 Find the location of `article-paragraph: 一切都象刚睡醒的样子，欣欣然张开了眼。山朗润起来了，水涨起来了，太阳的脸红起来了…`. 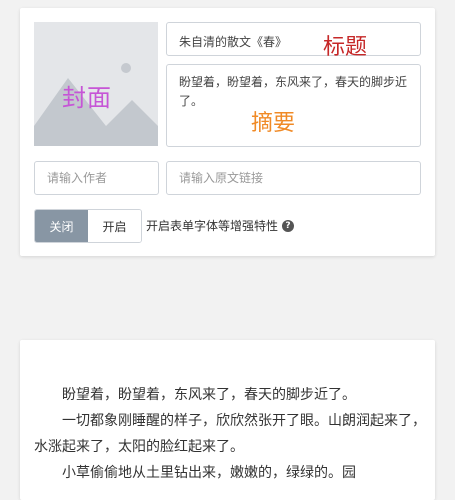

article-paragraph: 一切都象刚睡醒的样子，欣欣然张开了眼。山朗润起来了，水涨起来了，太阳的脸红起来了… is located at coordinates (230, 434).